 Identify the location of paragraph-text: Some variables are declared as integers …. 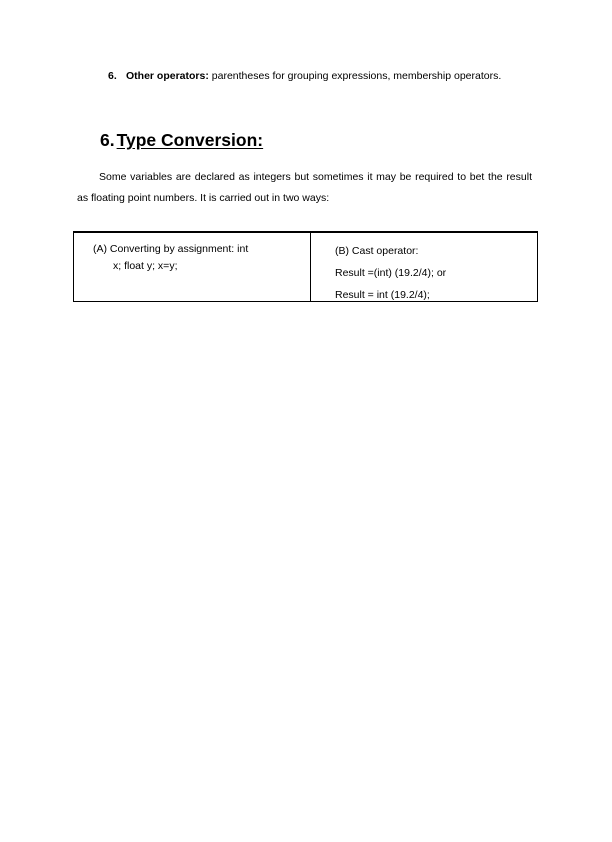
(304, 187).